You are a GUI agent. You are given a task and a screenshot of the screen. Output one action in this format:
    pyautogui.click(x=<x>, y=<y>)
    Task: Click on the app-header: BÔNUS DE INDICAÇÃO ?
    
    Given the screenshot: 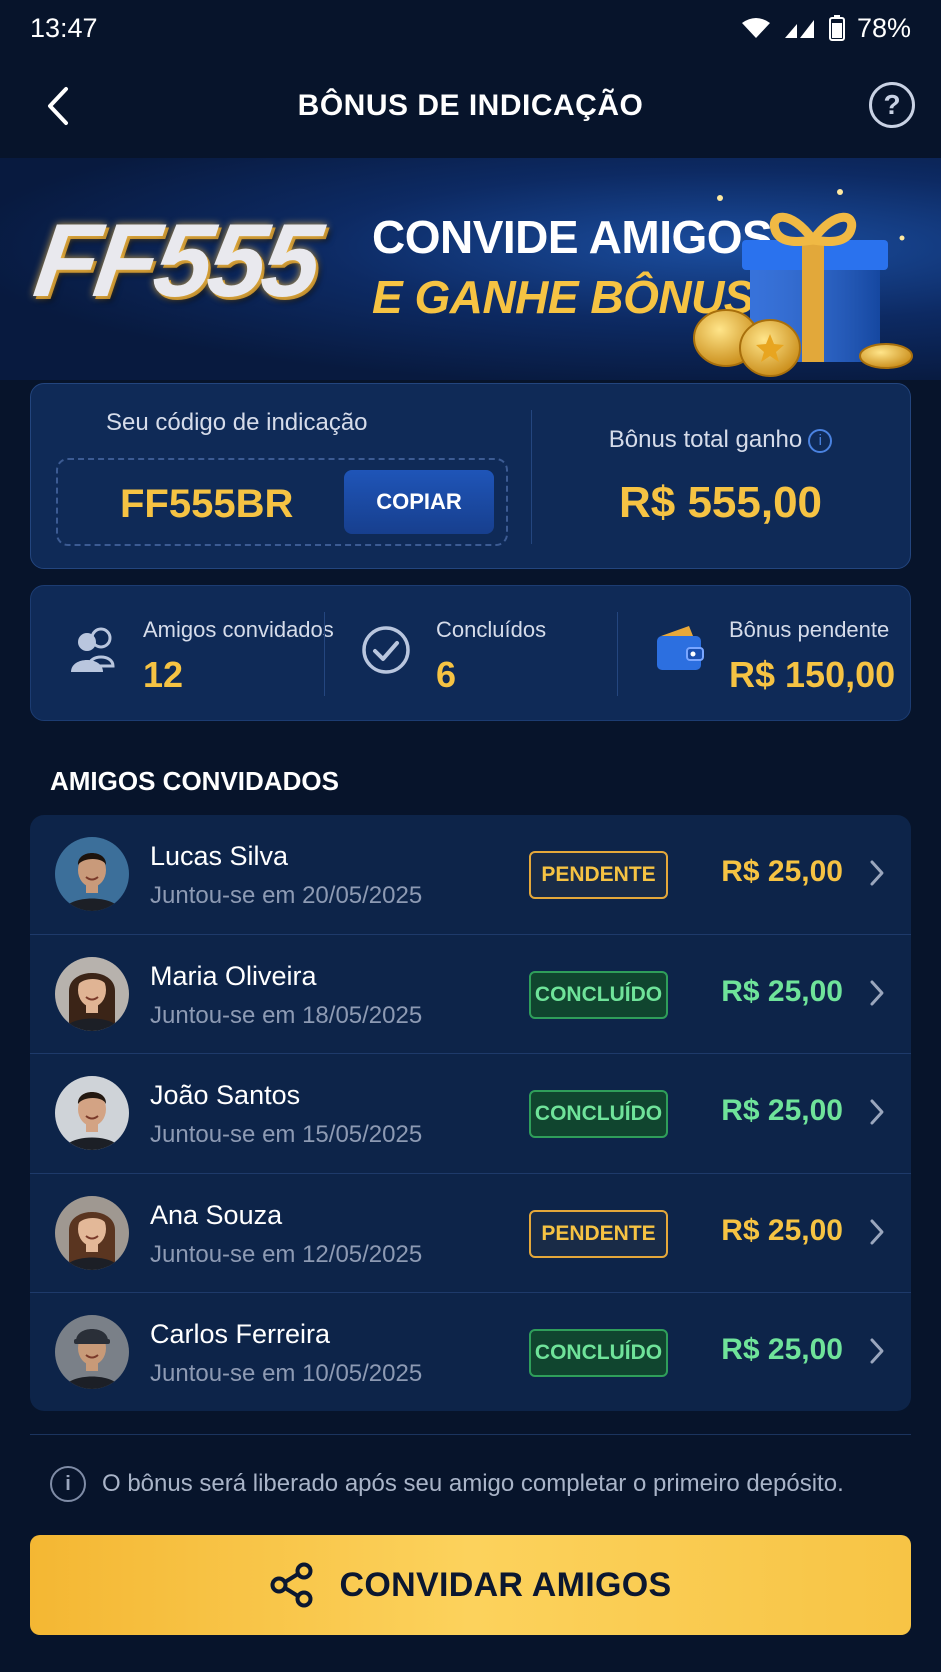 What is the action you would take?
    pyautogui.click(x=470, y=106)
    